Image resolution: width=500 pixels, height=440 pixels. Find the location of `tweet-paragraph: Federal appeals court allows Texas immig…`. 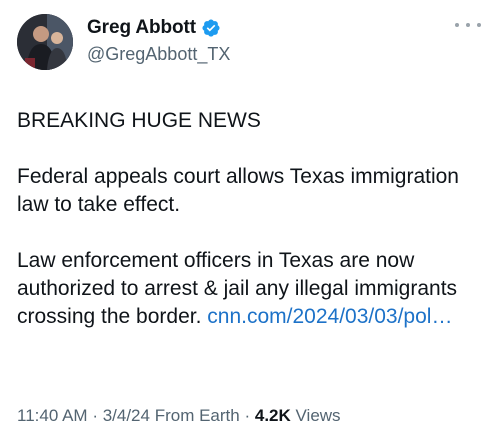

tweet-paragraph: Federal appeals court allows Texas immig… is located at coordinates (238, 190).